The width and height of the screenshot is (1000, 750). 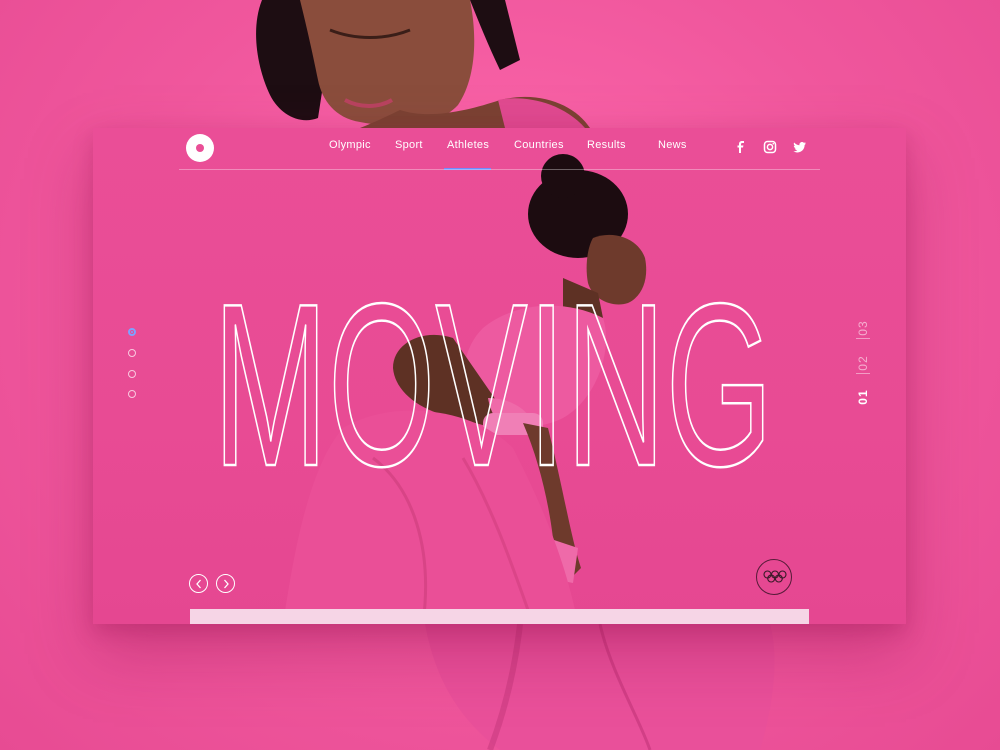 What do you see at coordinates (606, 145) in the screenshot?
I see `nav-item-results: Results` at bounding box center [606, 145].